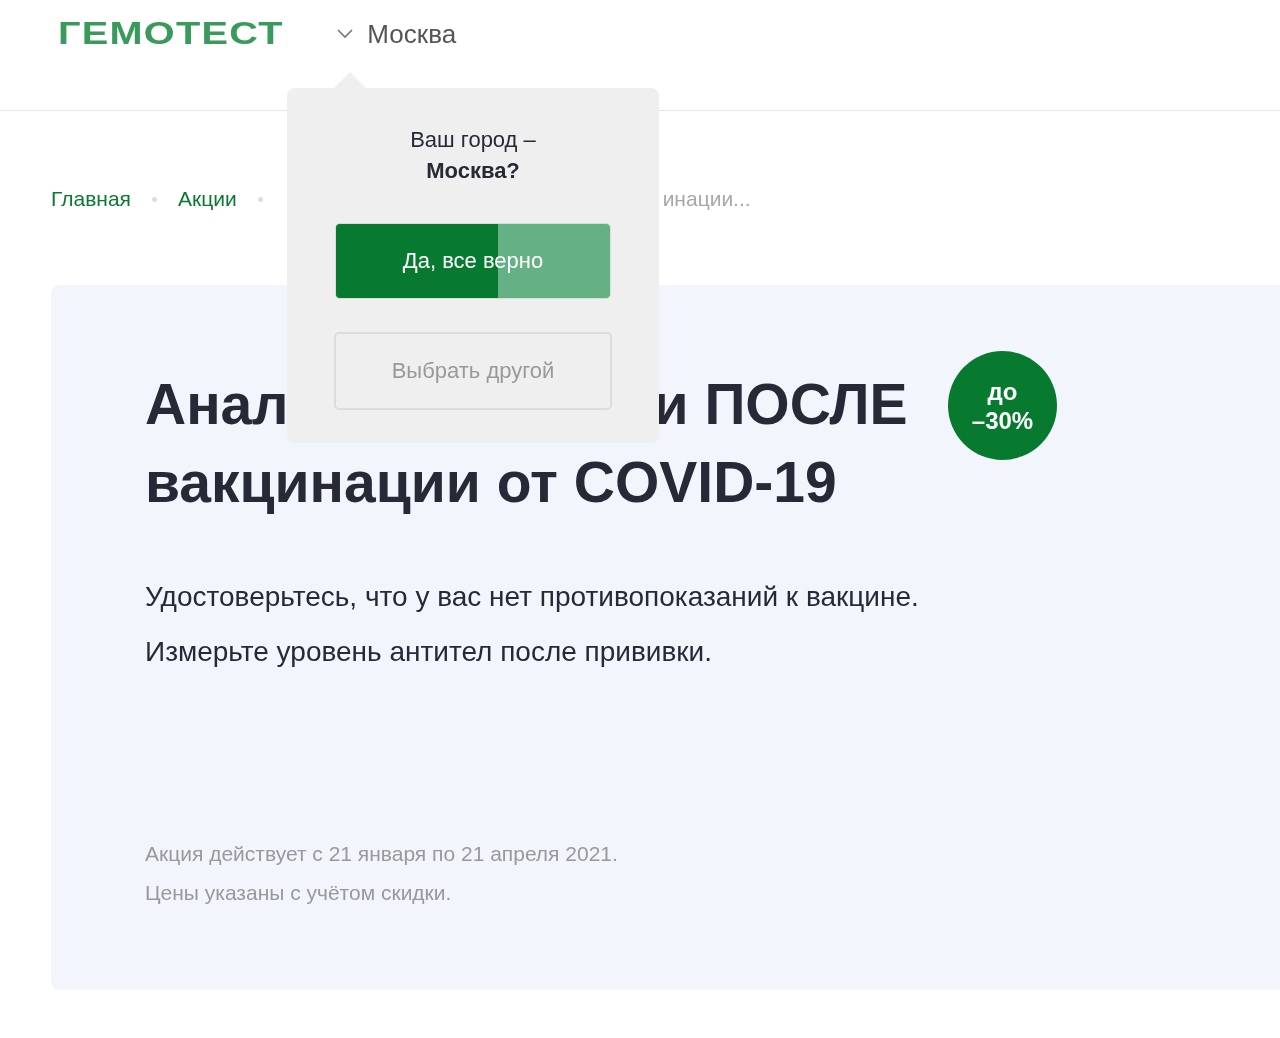 The image size is (1280, 1038). What do you see at coordinates (171, 34) in the screenshot?
I see `logo: ГЕМОТЕСТ` at bounding box center [171, 34].